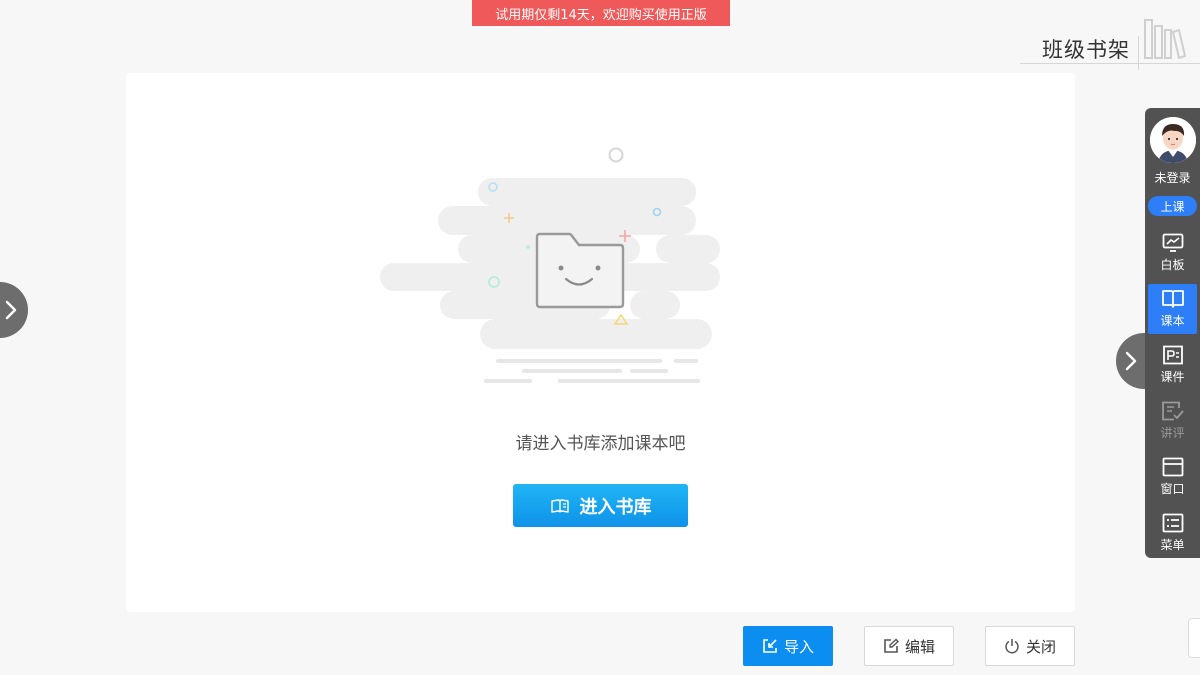 The height and width of the screenshot is (675, 1200). Describe the element at coordinates (601, 13) in the screenshot. I see `trial-banner: 试用期仅剩14天，欢迎购买使用正版` at that location.